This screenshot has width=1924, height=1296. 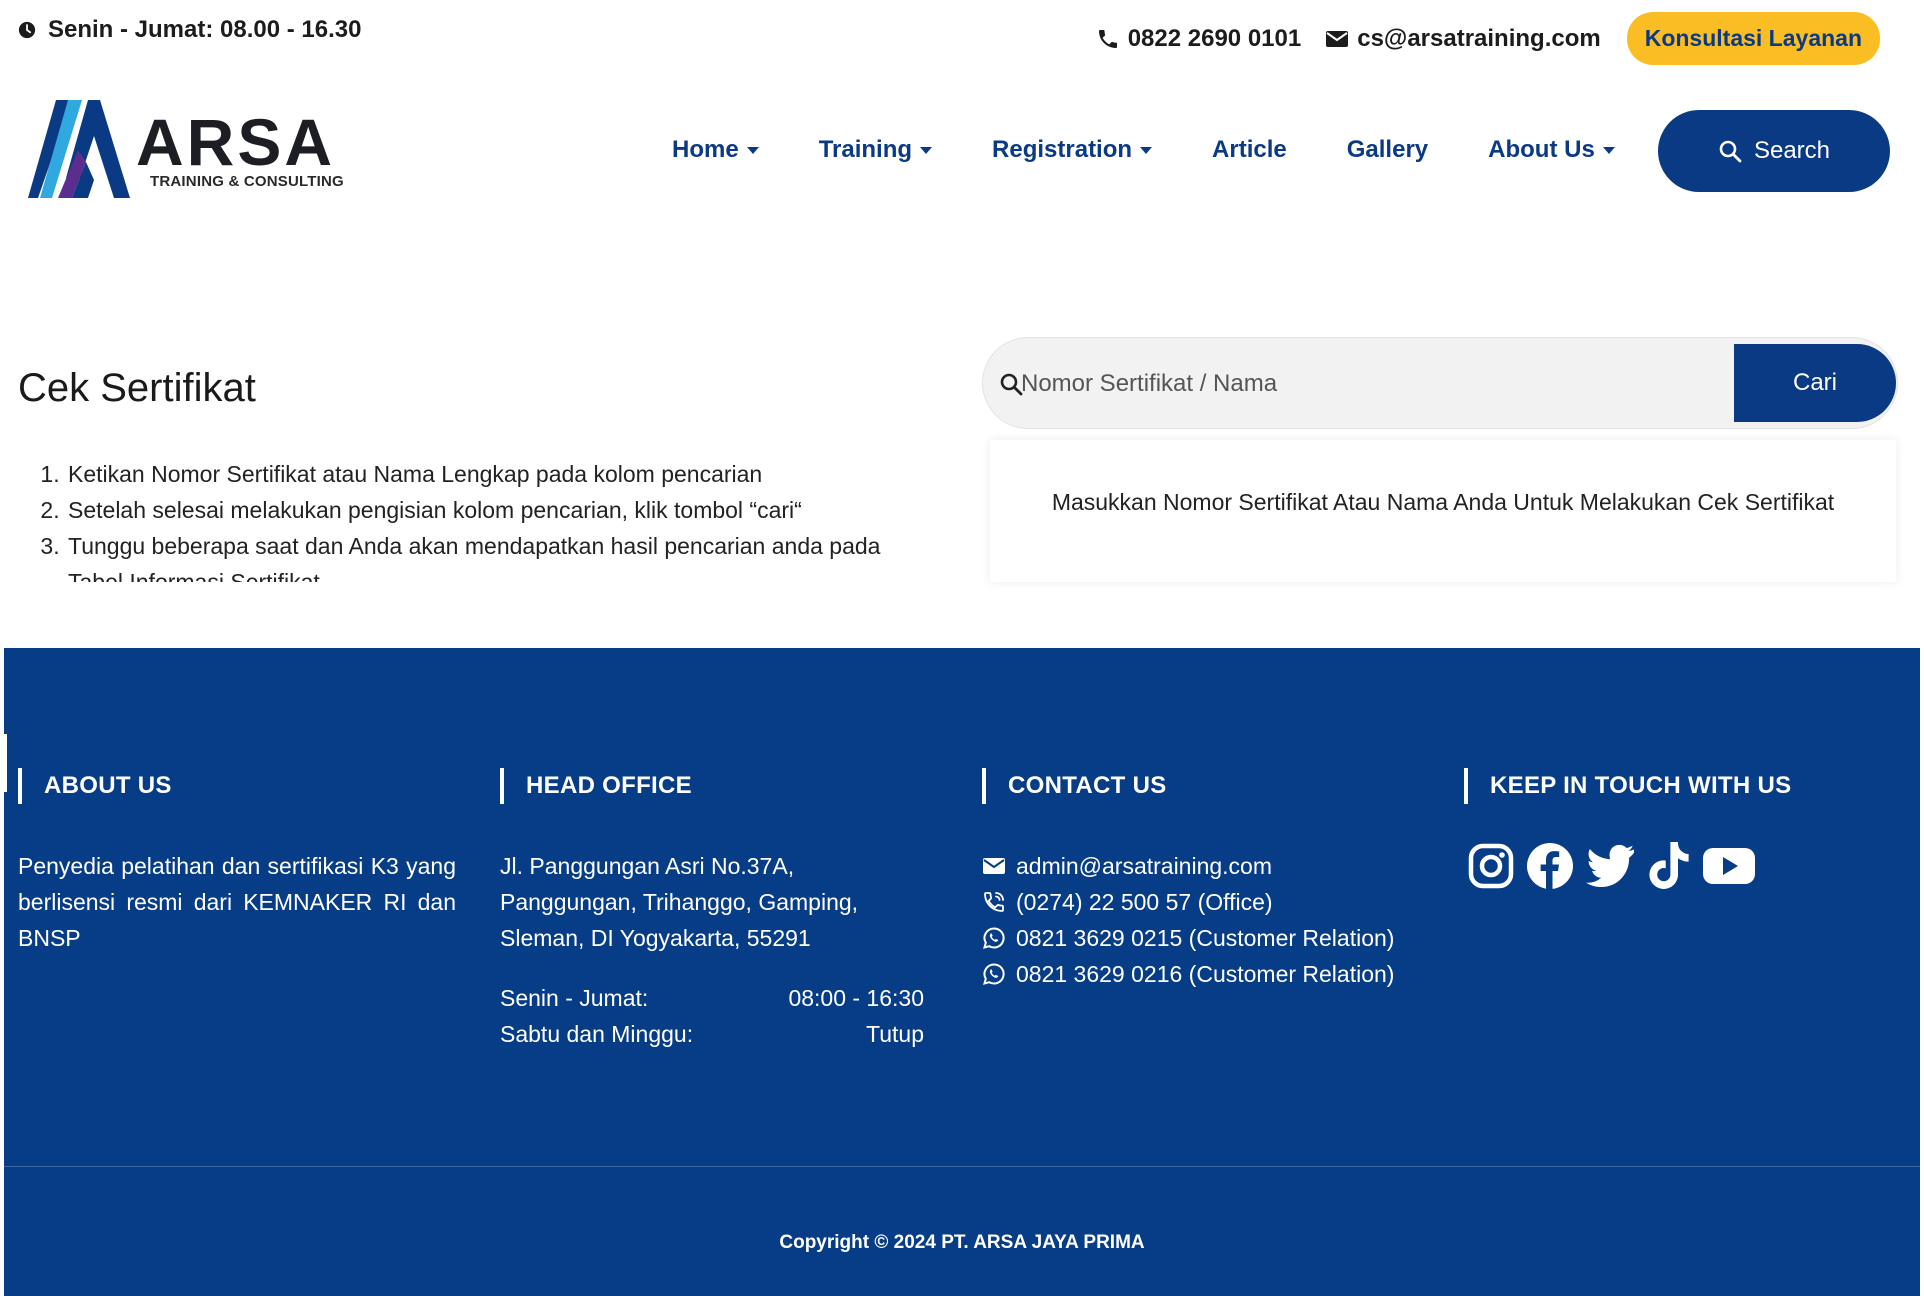 I want to click on header-search-button: Search, so click(x=1774, y=151).